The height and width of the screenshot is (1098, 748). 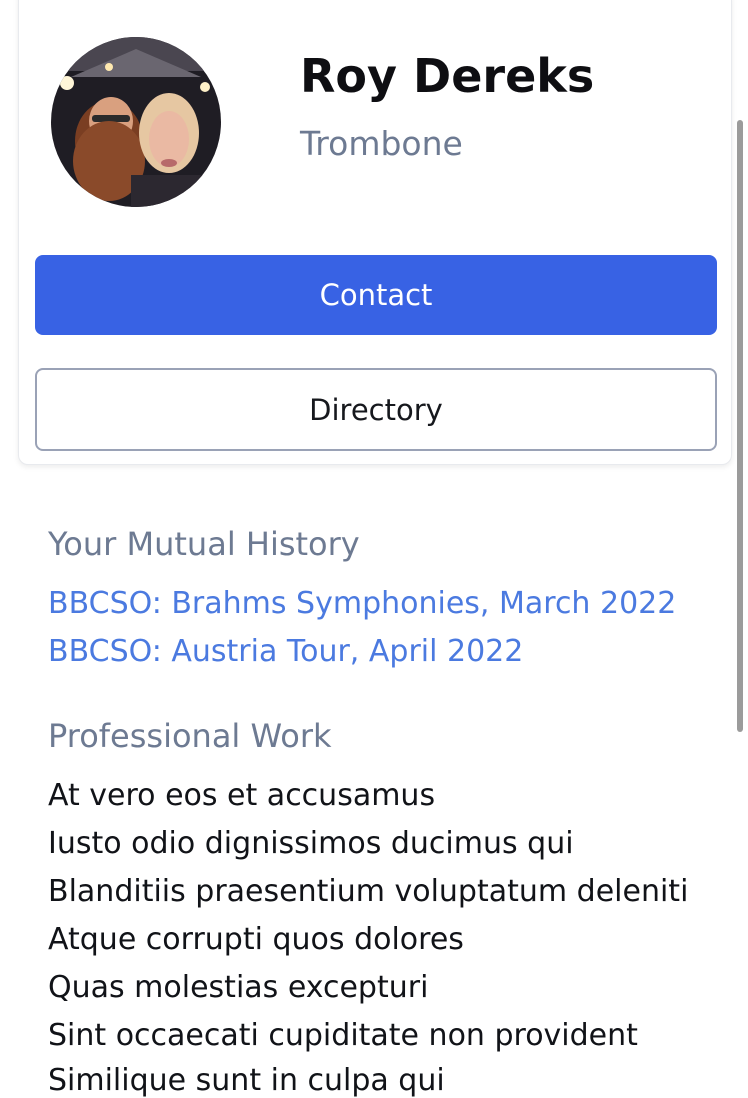 What do you see at coordinates (242, 795) in the screenshot?
I see `work-item: At vero eos et accusamus` at bounding box center [242, 795].